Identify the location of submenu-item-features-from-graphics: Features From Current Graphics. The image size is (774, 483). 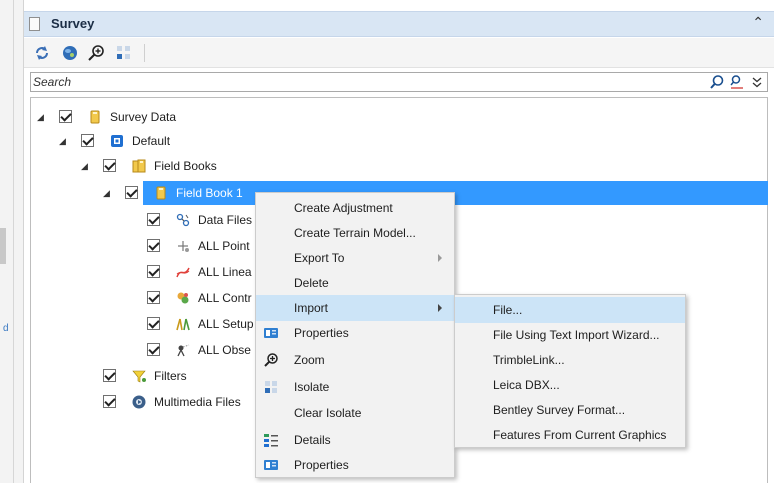
(570, 435).